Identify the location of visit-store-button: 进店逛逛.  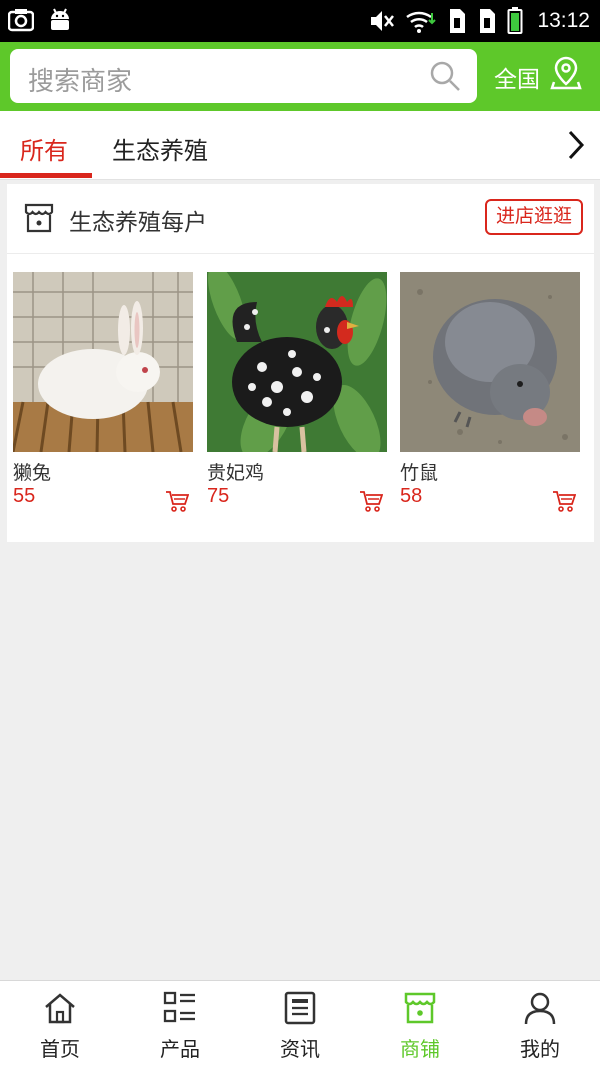
(534, 217).